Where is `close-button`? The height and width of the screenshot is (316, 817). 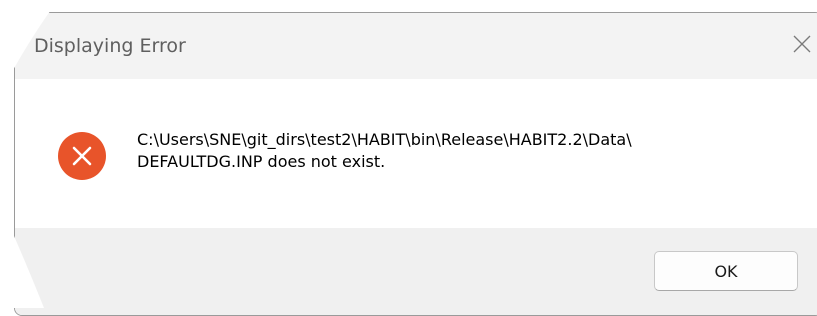 close-button is located at coordinates (801, 44).